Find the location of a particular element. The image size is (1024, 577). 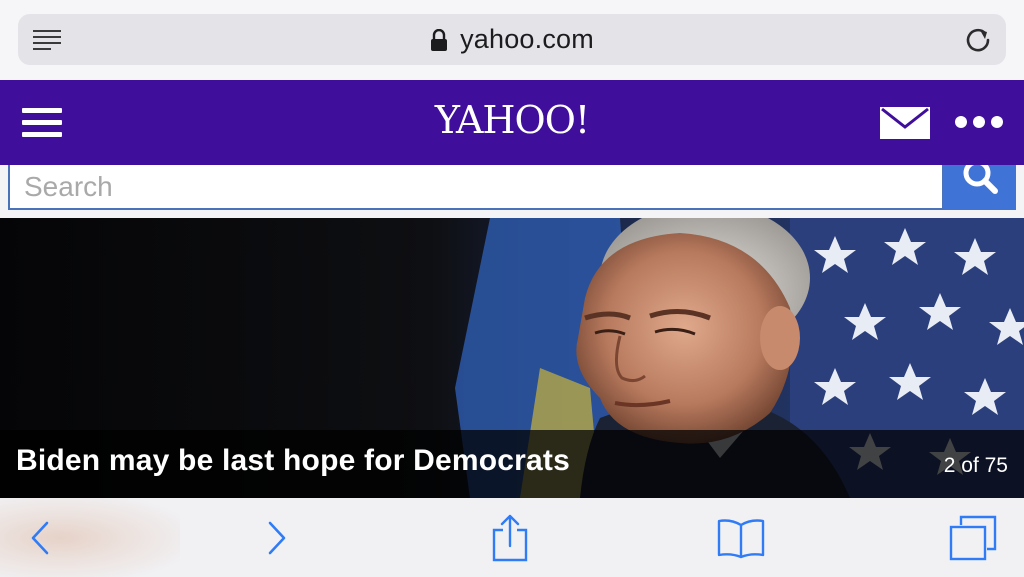

site-header: YAHOO! is located at coordinates (512, 122).